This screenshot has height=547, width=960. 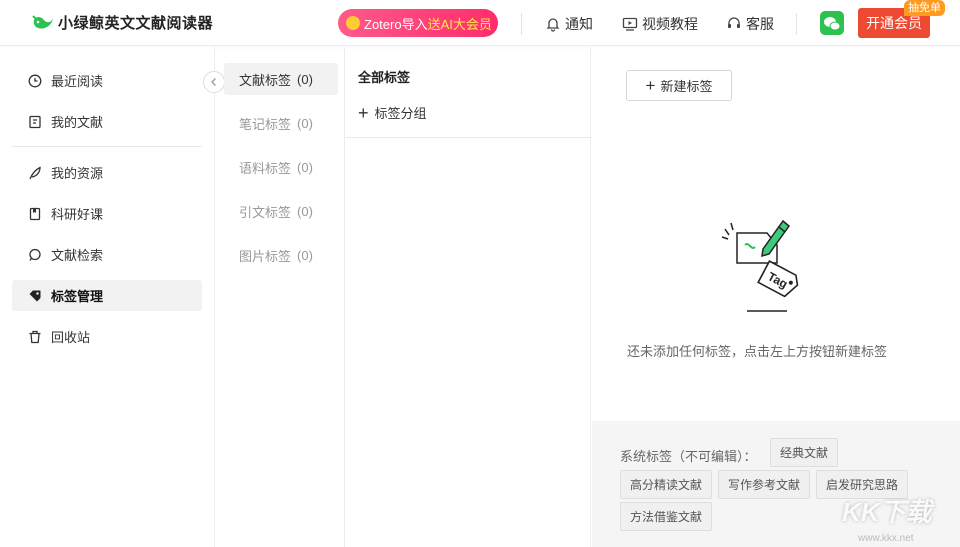 I want to click on add-group-label: 标签分组, so click(x=400, y=113).